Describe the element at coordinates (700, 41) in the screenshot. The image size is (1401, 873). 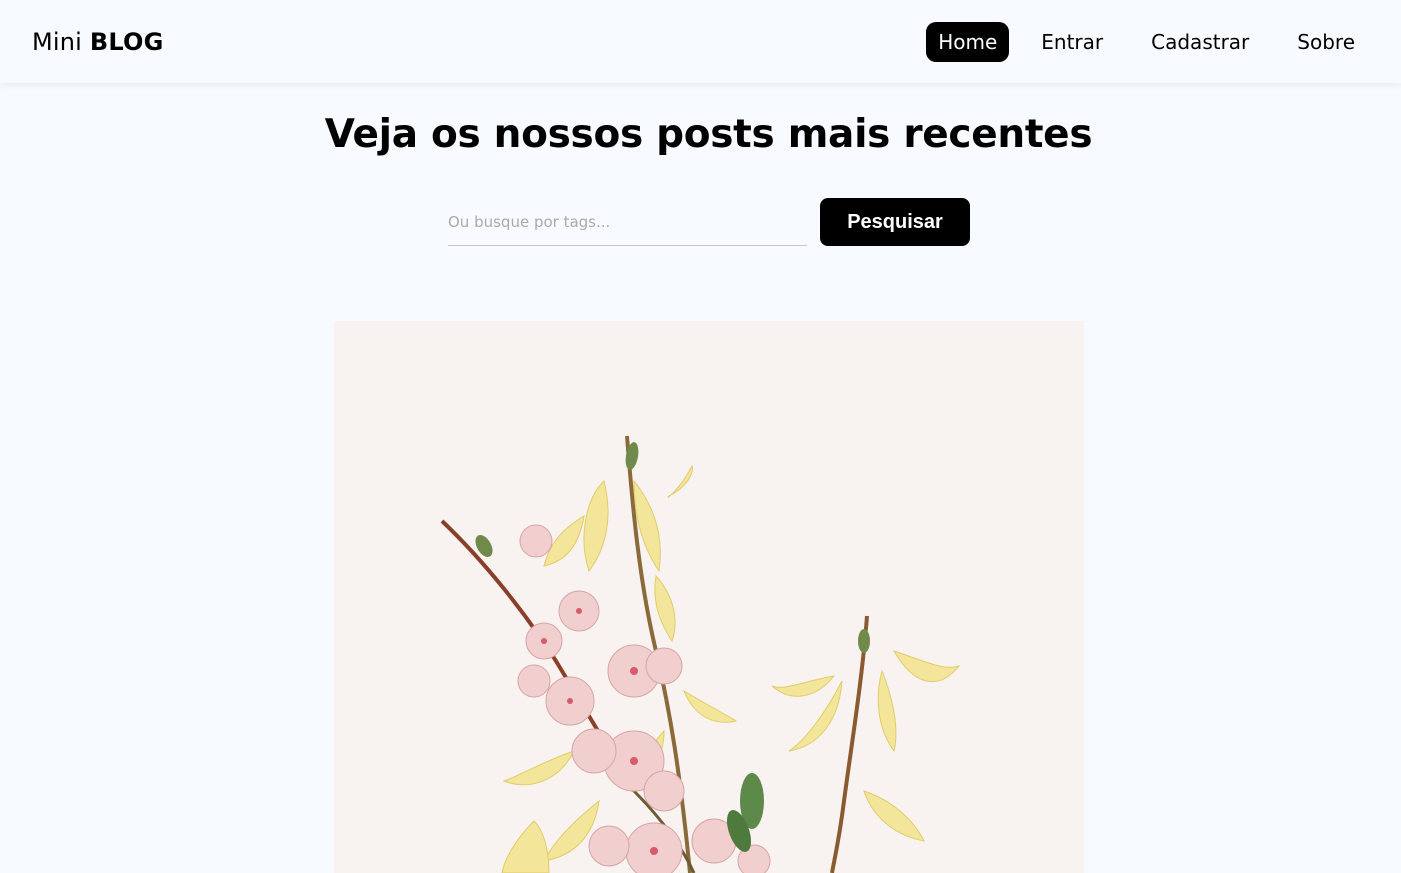
I see `navbar: Mini BLOG Home Entrar Cadastrar Sobre` at that location.